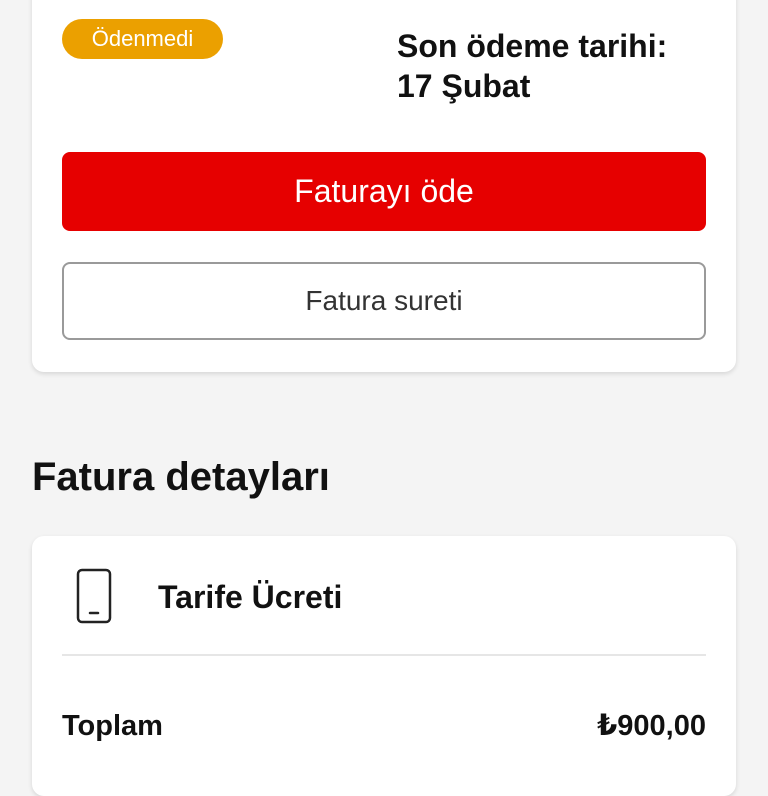 The height and width of the screenshot is (796, 768). Describe the element at coordinates (142, 39) in the screenshot. I see `status-badge: Ödenmedi` at that location.